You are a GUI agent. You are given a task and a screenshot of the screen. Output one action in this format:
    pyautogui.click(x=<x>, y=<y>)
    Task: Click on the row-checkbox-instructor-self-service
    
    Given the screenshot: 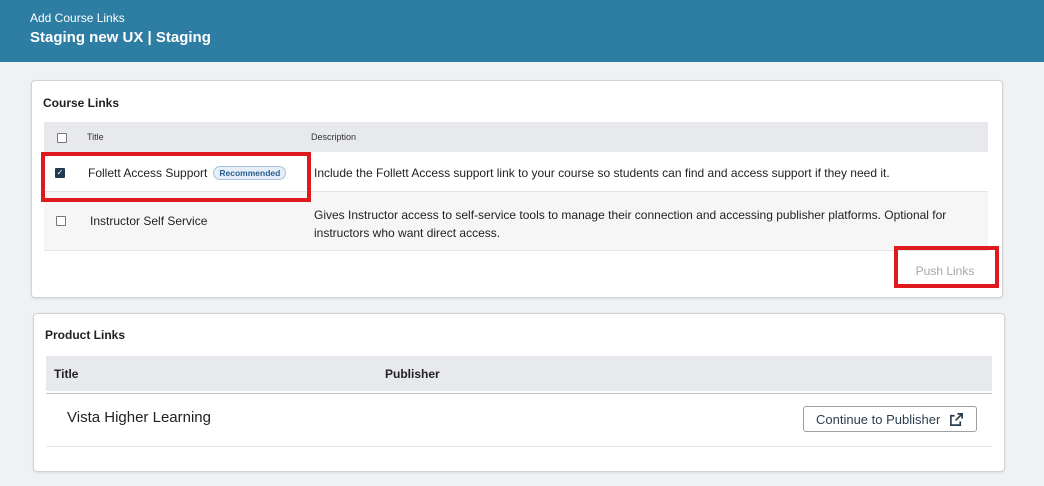 What is the action you would take?
    pyautogui.click(x=61, y=221)
    